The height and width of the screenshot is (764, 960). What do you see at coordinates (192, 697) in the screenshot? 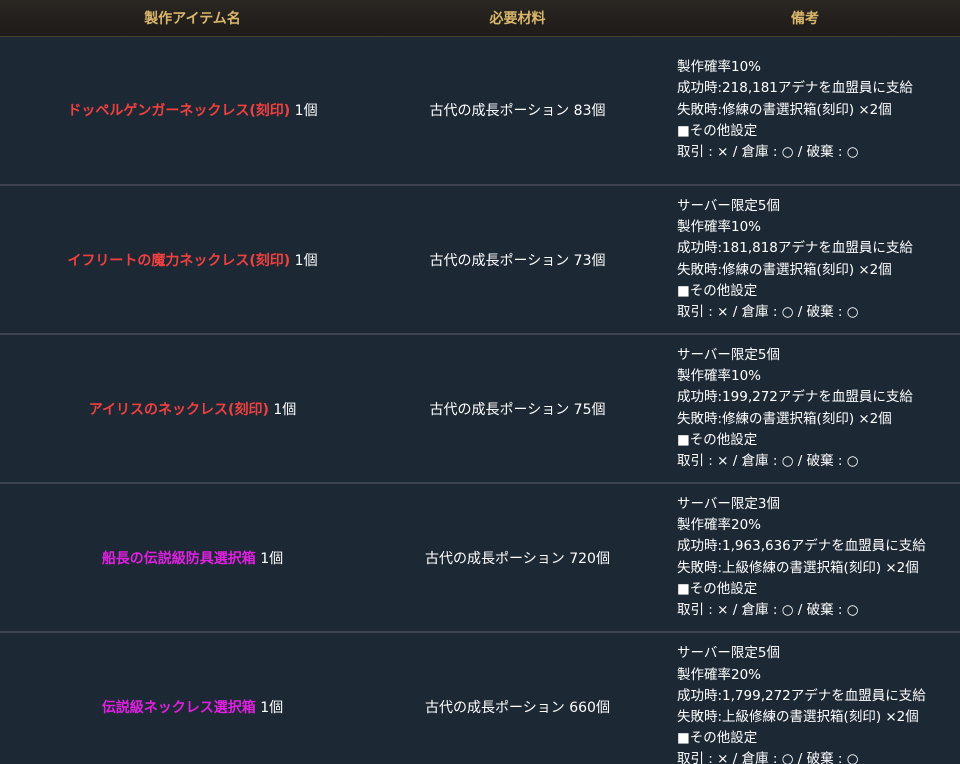
I see `item-name-cell: 伝説級ネックレス選択箱 1個` at bounding box center [192, 697].